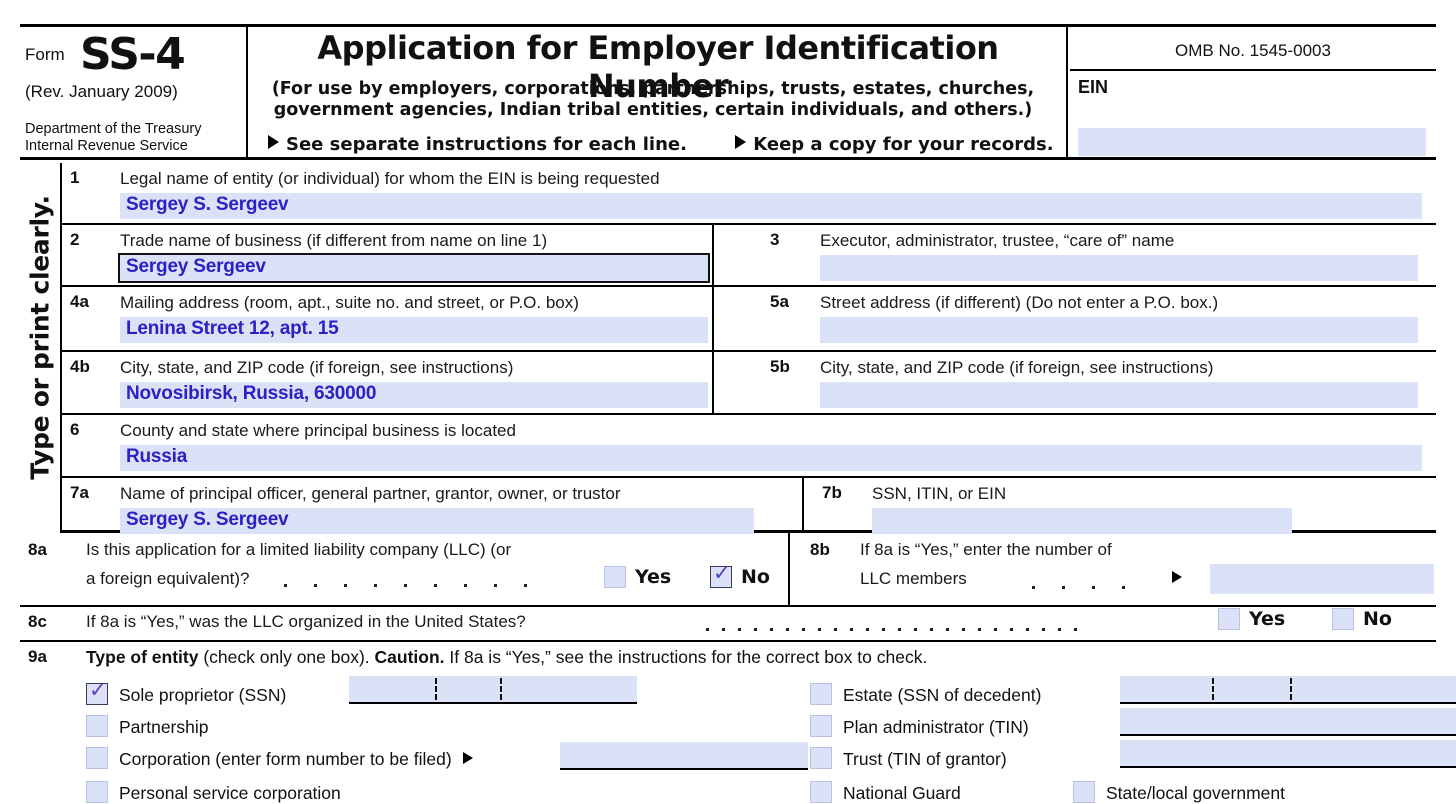 The image size is (1456, 804). I want to click on line-number-4b: 4b, so click(80, 366).